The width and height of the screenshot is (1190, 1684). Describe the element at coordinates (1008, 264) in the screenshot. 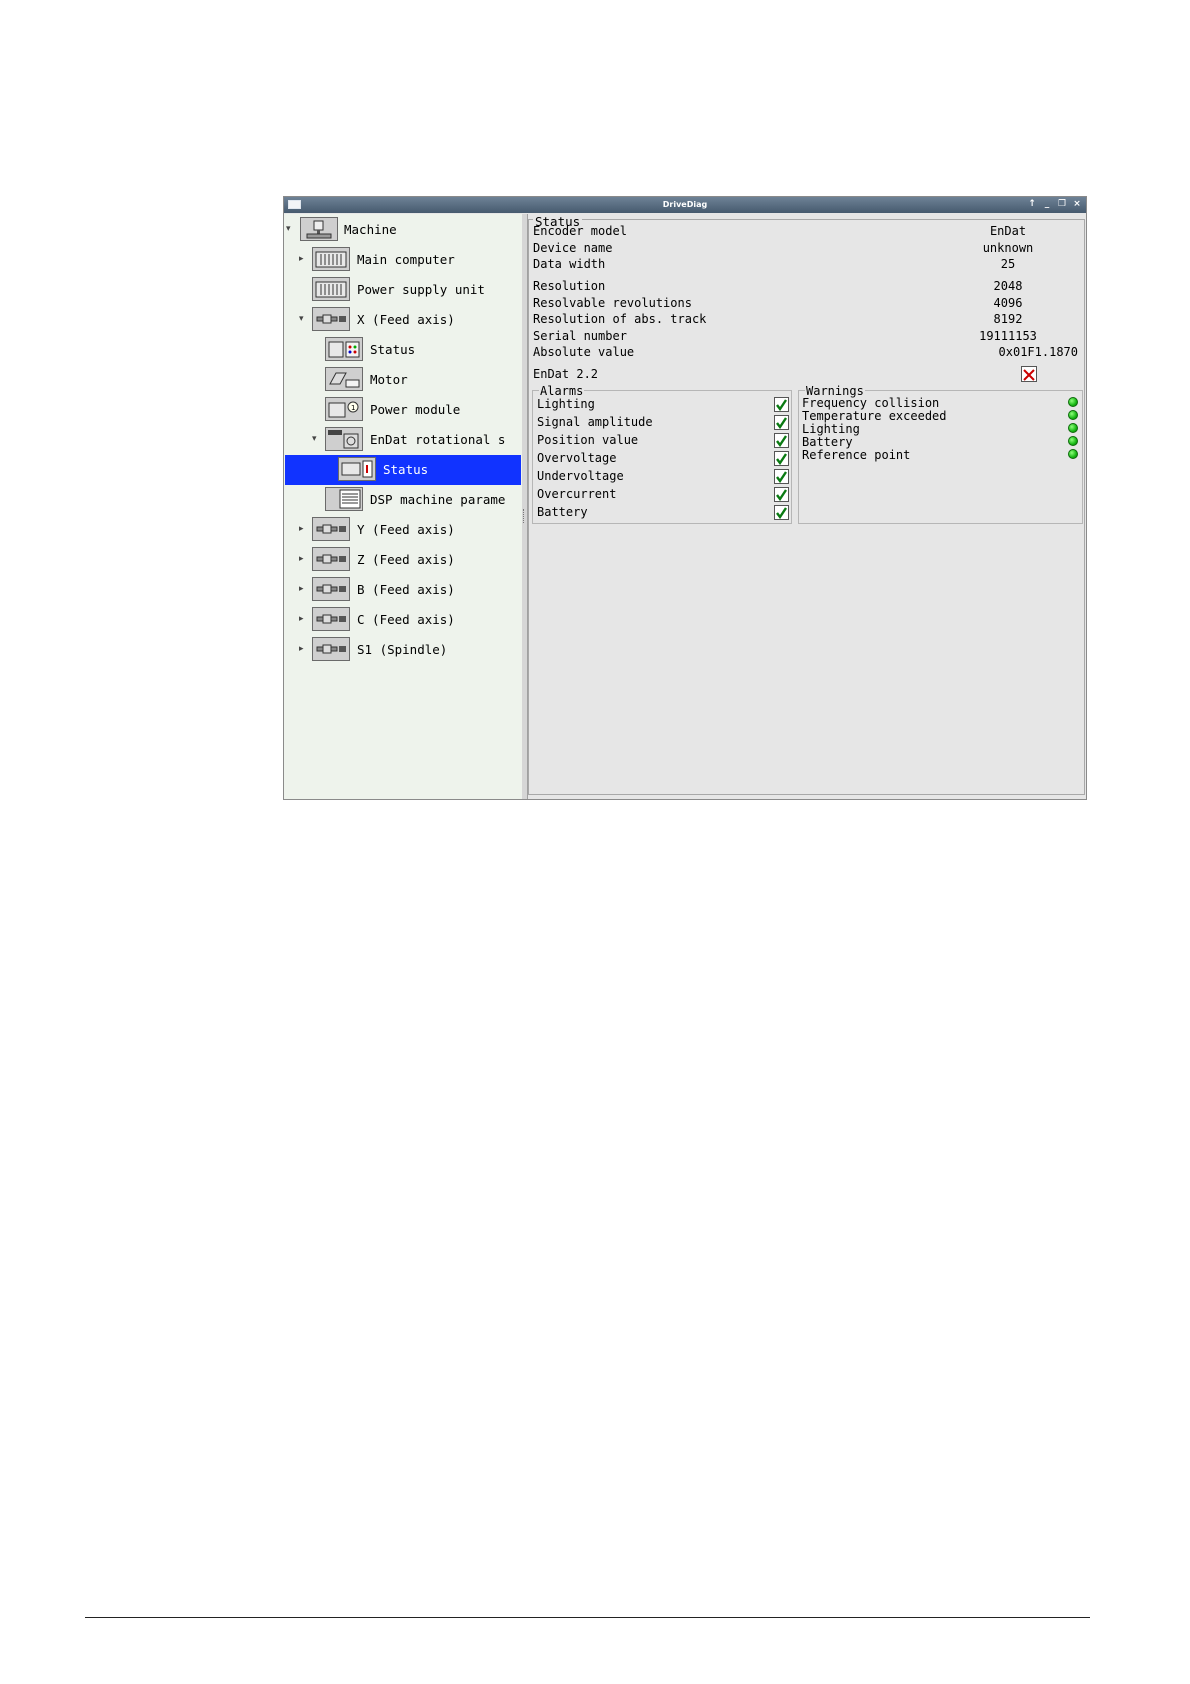

I see `field-value: 25` at that location.